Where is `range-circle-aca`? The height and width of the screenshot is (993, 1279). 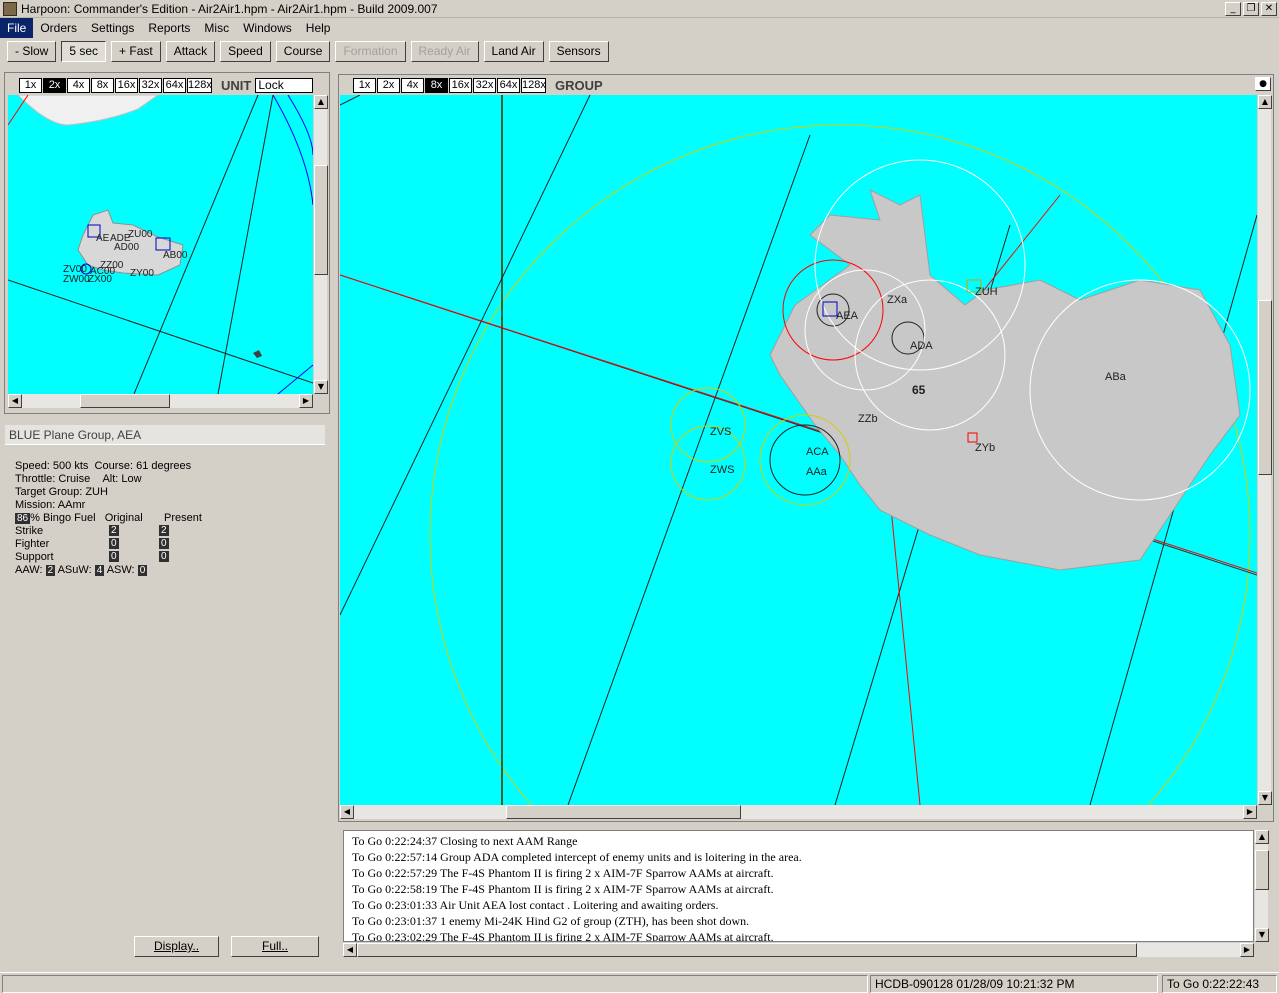 range-circle-aca is located at coordinates (805, 460).